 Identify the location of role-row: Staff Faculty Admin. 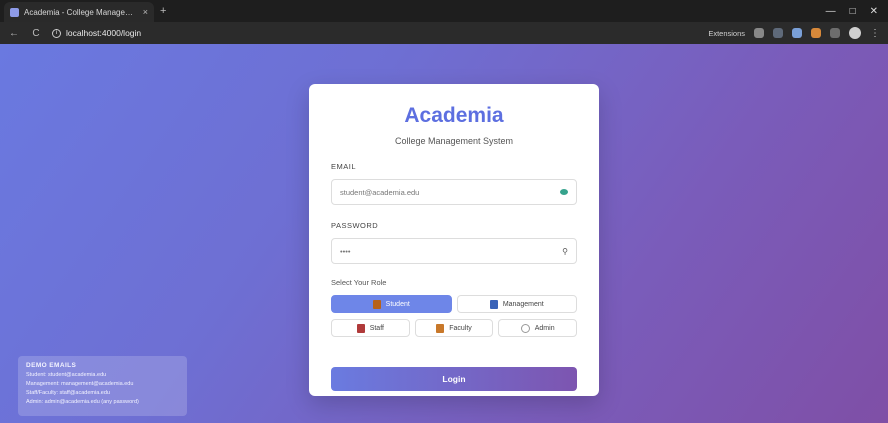
(454, 328).